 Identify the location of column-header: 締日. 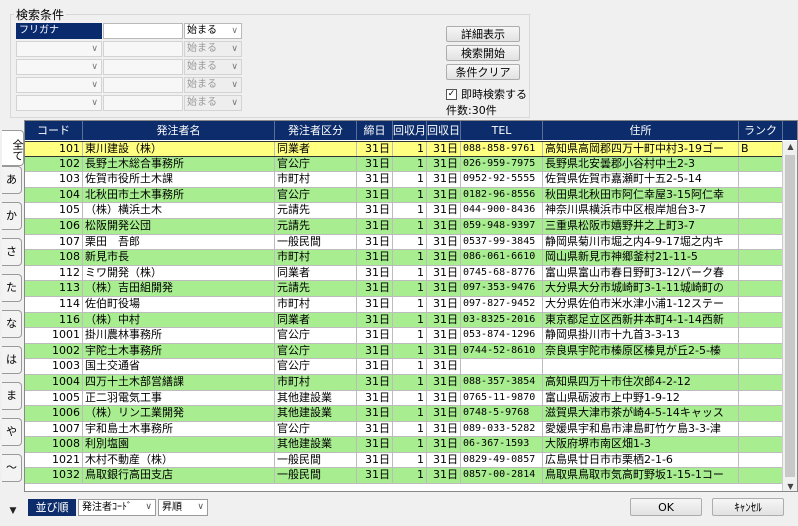
(375, 130).